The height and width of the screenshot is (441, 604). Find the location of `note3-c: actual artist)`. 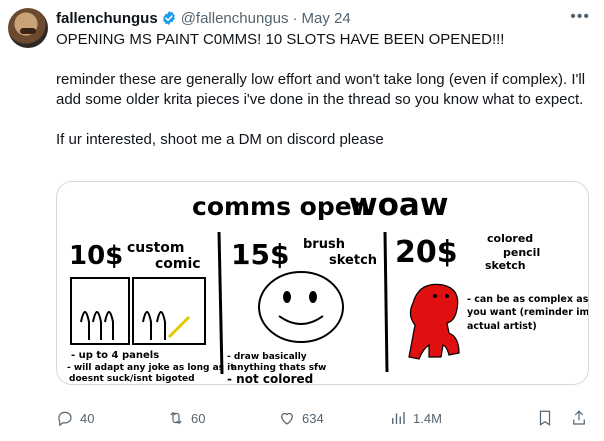

note3-c: actual artist) is located at coordinates (502, 326).